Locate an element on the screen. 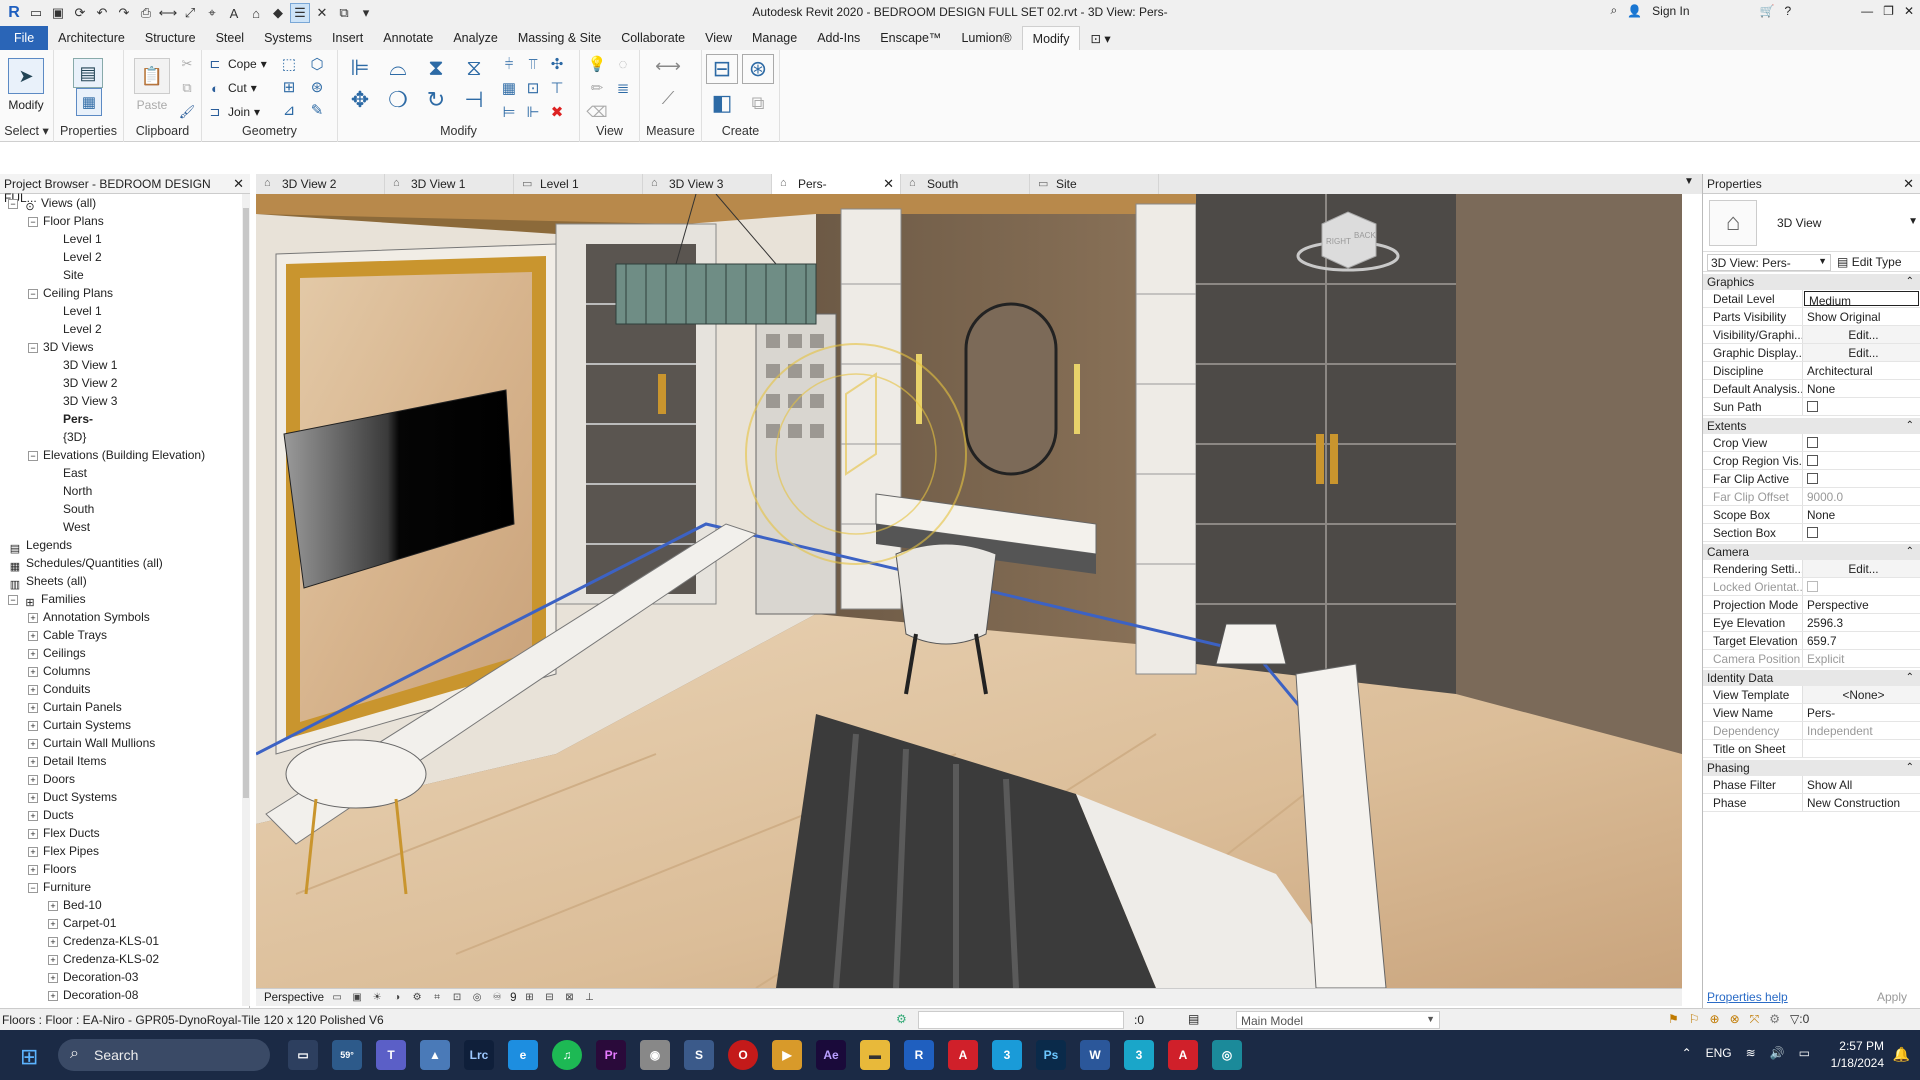 The image size is (1920, 1080). visibility-icon: ≣ is located at coordinates (623, 88).